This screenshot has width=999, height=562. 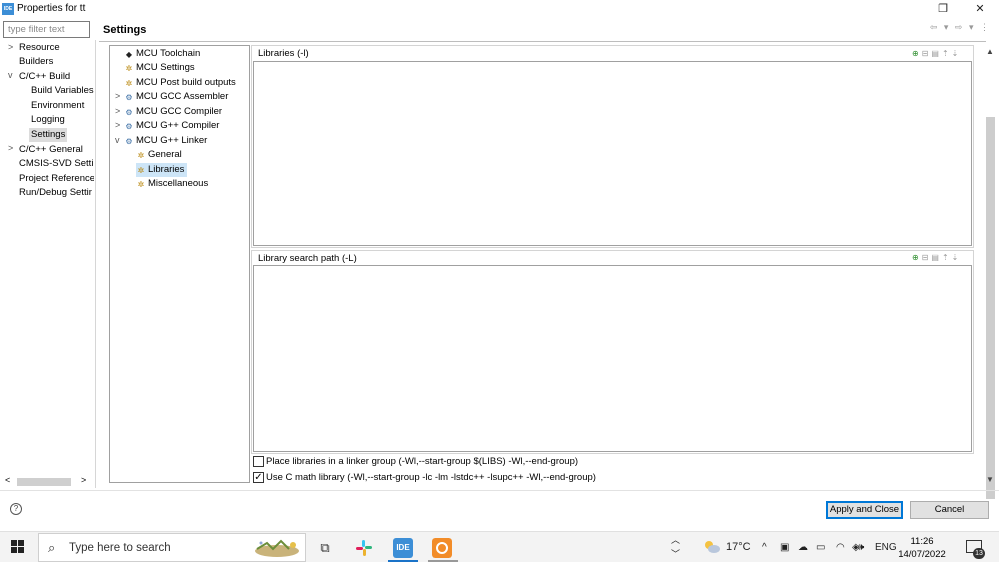 What do you see at coordinates (83, 480) in the screenshot?
I see `scroll-right-icon: >` at bounding box center [83, 480].